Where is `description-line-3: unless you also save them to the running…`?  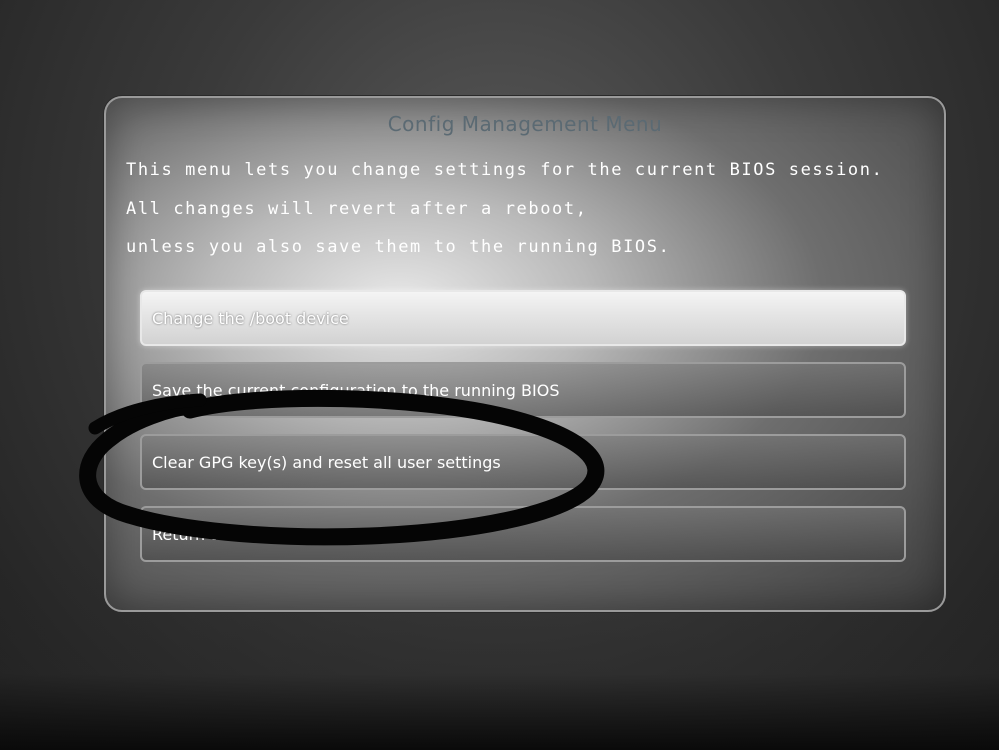 description-line-3: unless you also save them to the running… is located at coordinates (398, 247).